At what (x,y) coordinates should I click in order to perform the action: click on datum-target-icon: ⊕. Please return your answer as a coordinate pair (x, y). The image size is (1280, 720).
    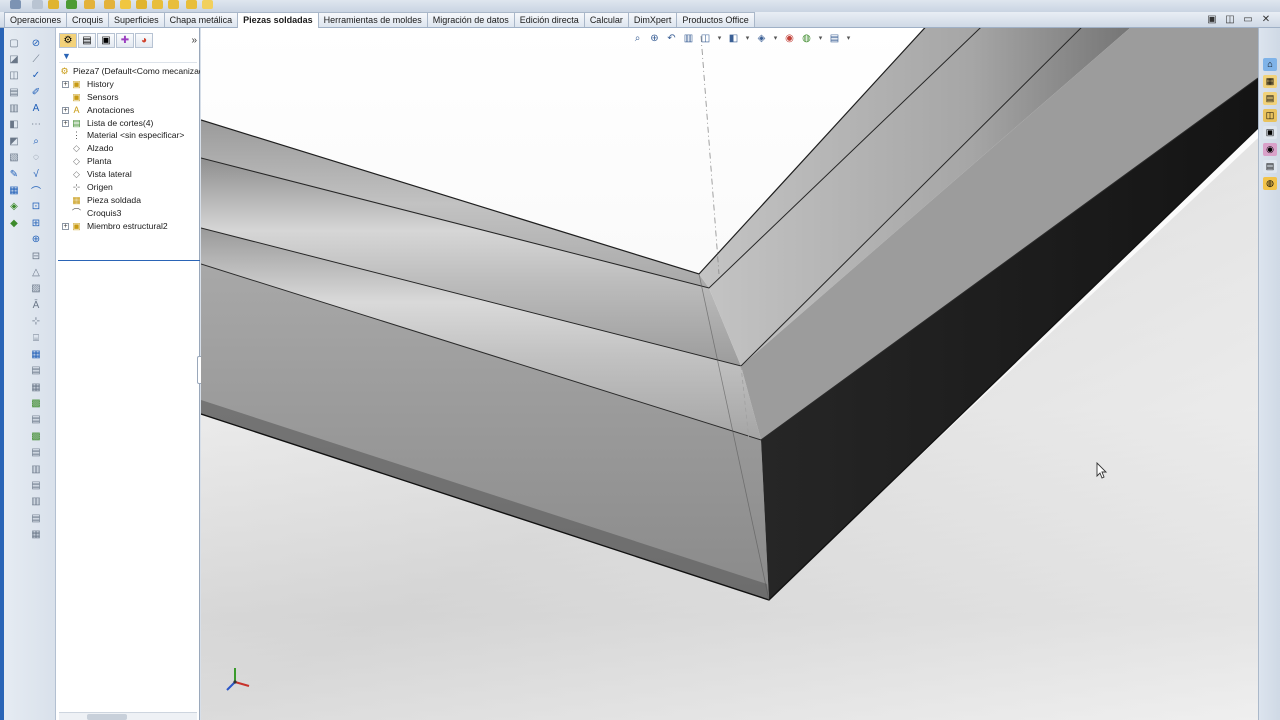
    Looking at the image, I should click on (36, 240).